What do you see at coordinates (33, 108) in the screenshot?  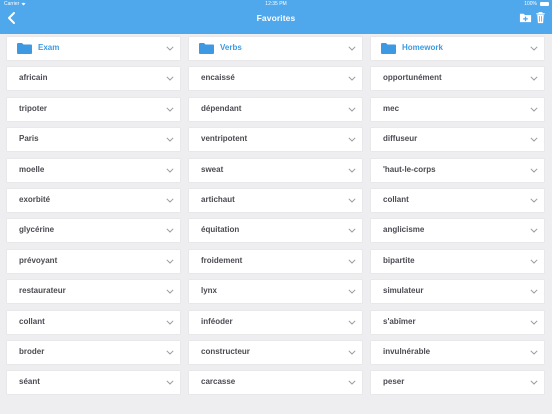 I see `word-label: tripoter` at bounding box center [33, 108].